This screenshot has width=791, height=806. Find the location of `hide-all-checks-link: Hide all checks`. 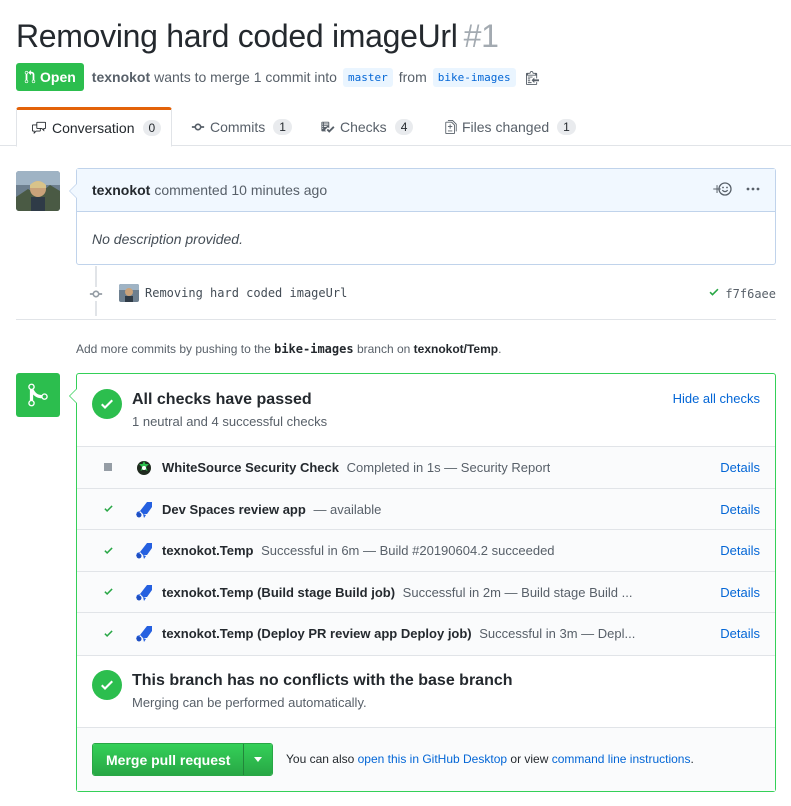

hide-all-checks-link: Hide all checks is located at coordinates (716, 398).